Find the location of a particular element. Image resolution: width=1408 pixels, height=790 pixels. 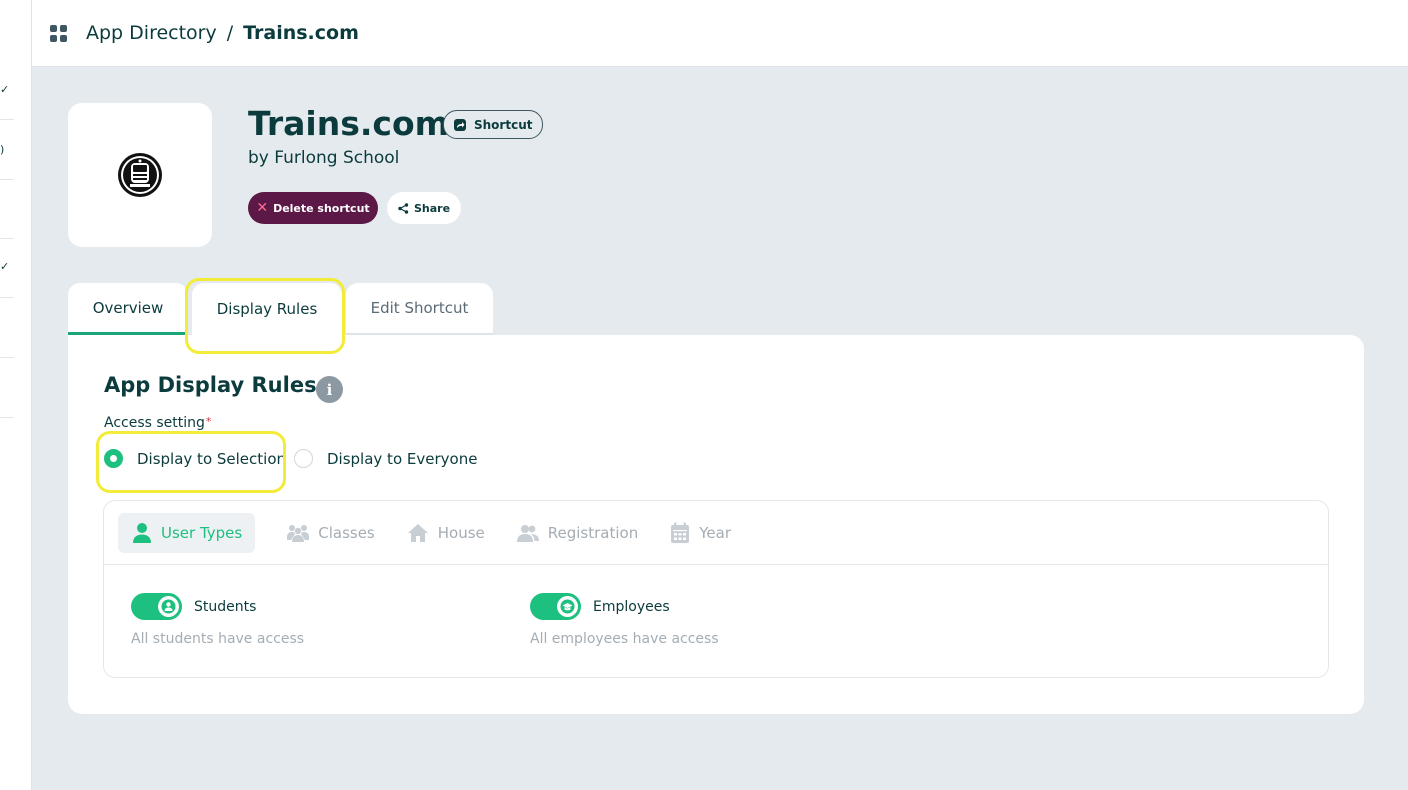

people-icon is located at coordinates (527, 533).